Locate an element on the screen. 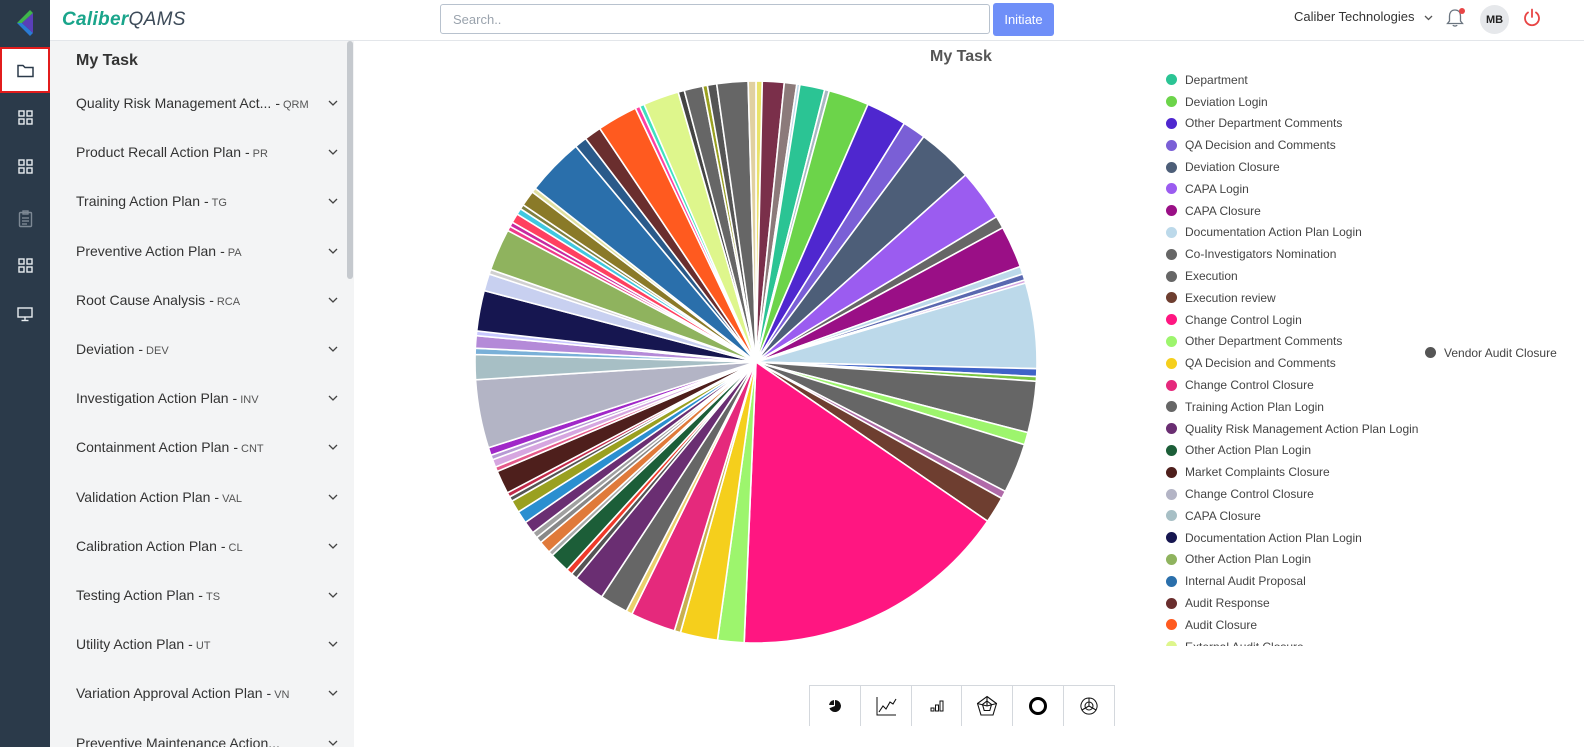  task-menu-item: Containment Action Plan - CNT is located at coordinates (207, 447).